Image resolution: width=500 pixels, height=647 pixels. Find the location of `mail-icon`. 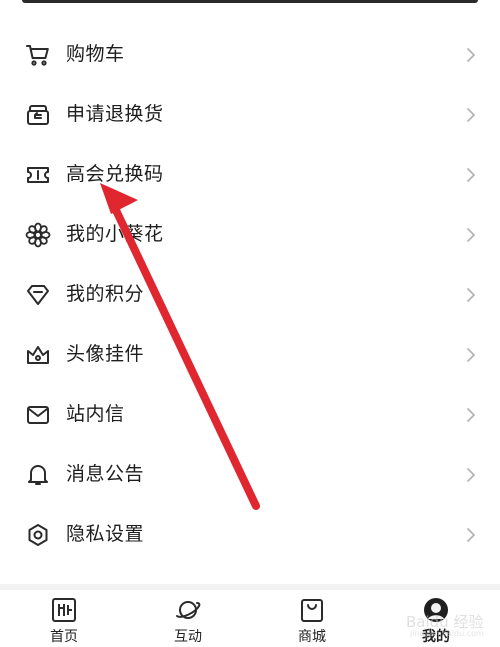

mail-icon is located at coordinates (38, 415).